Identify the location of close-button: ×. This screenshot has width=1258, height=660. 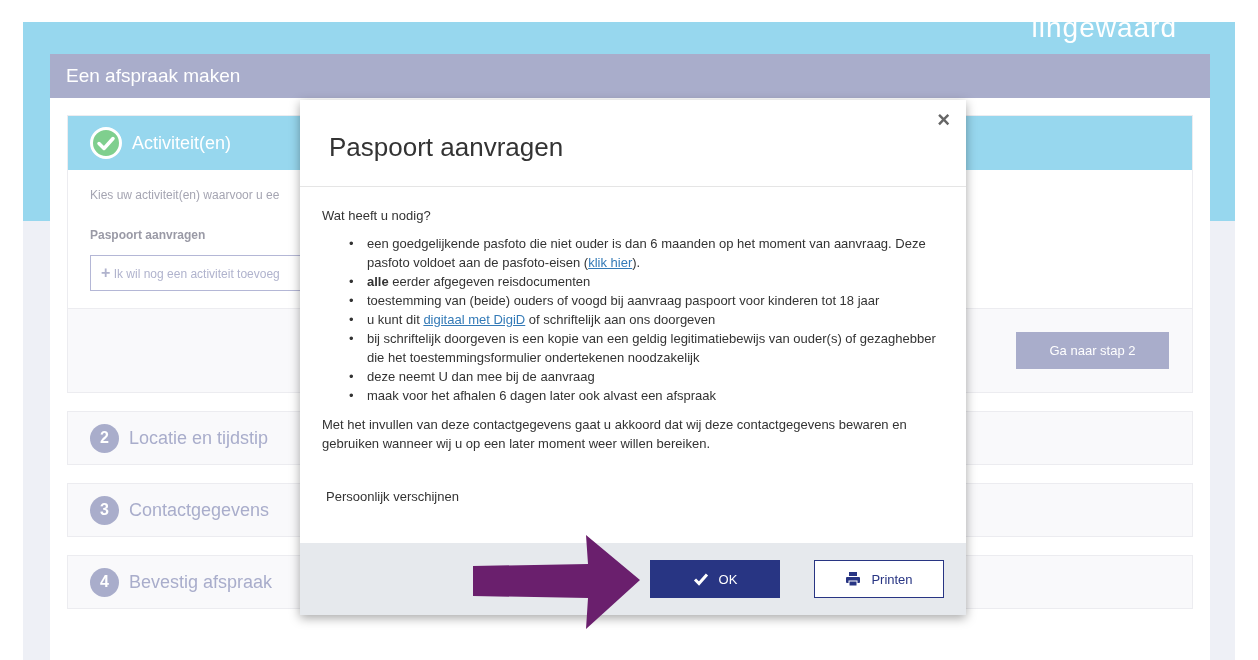
(943, 120).